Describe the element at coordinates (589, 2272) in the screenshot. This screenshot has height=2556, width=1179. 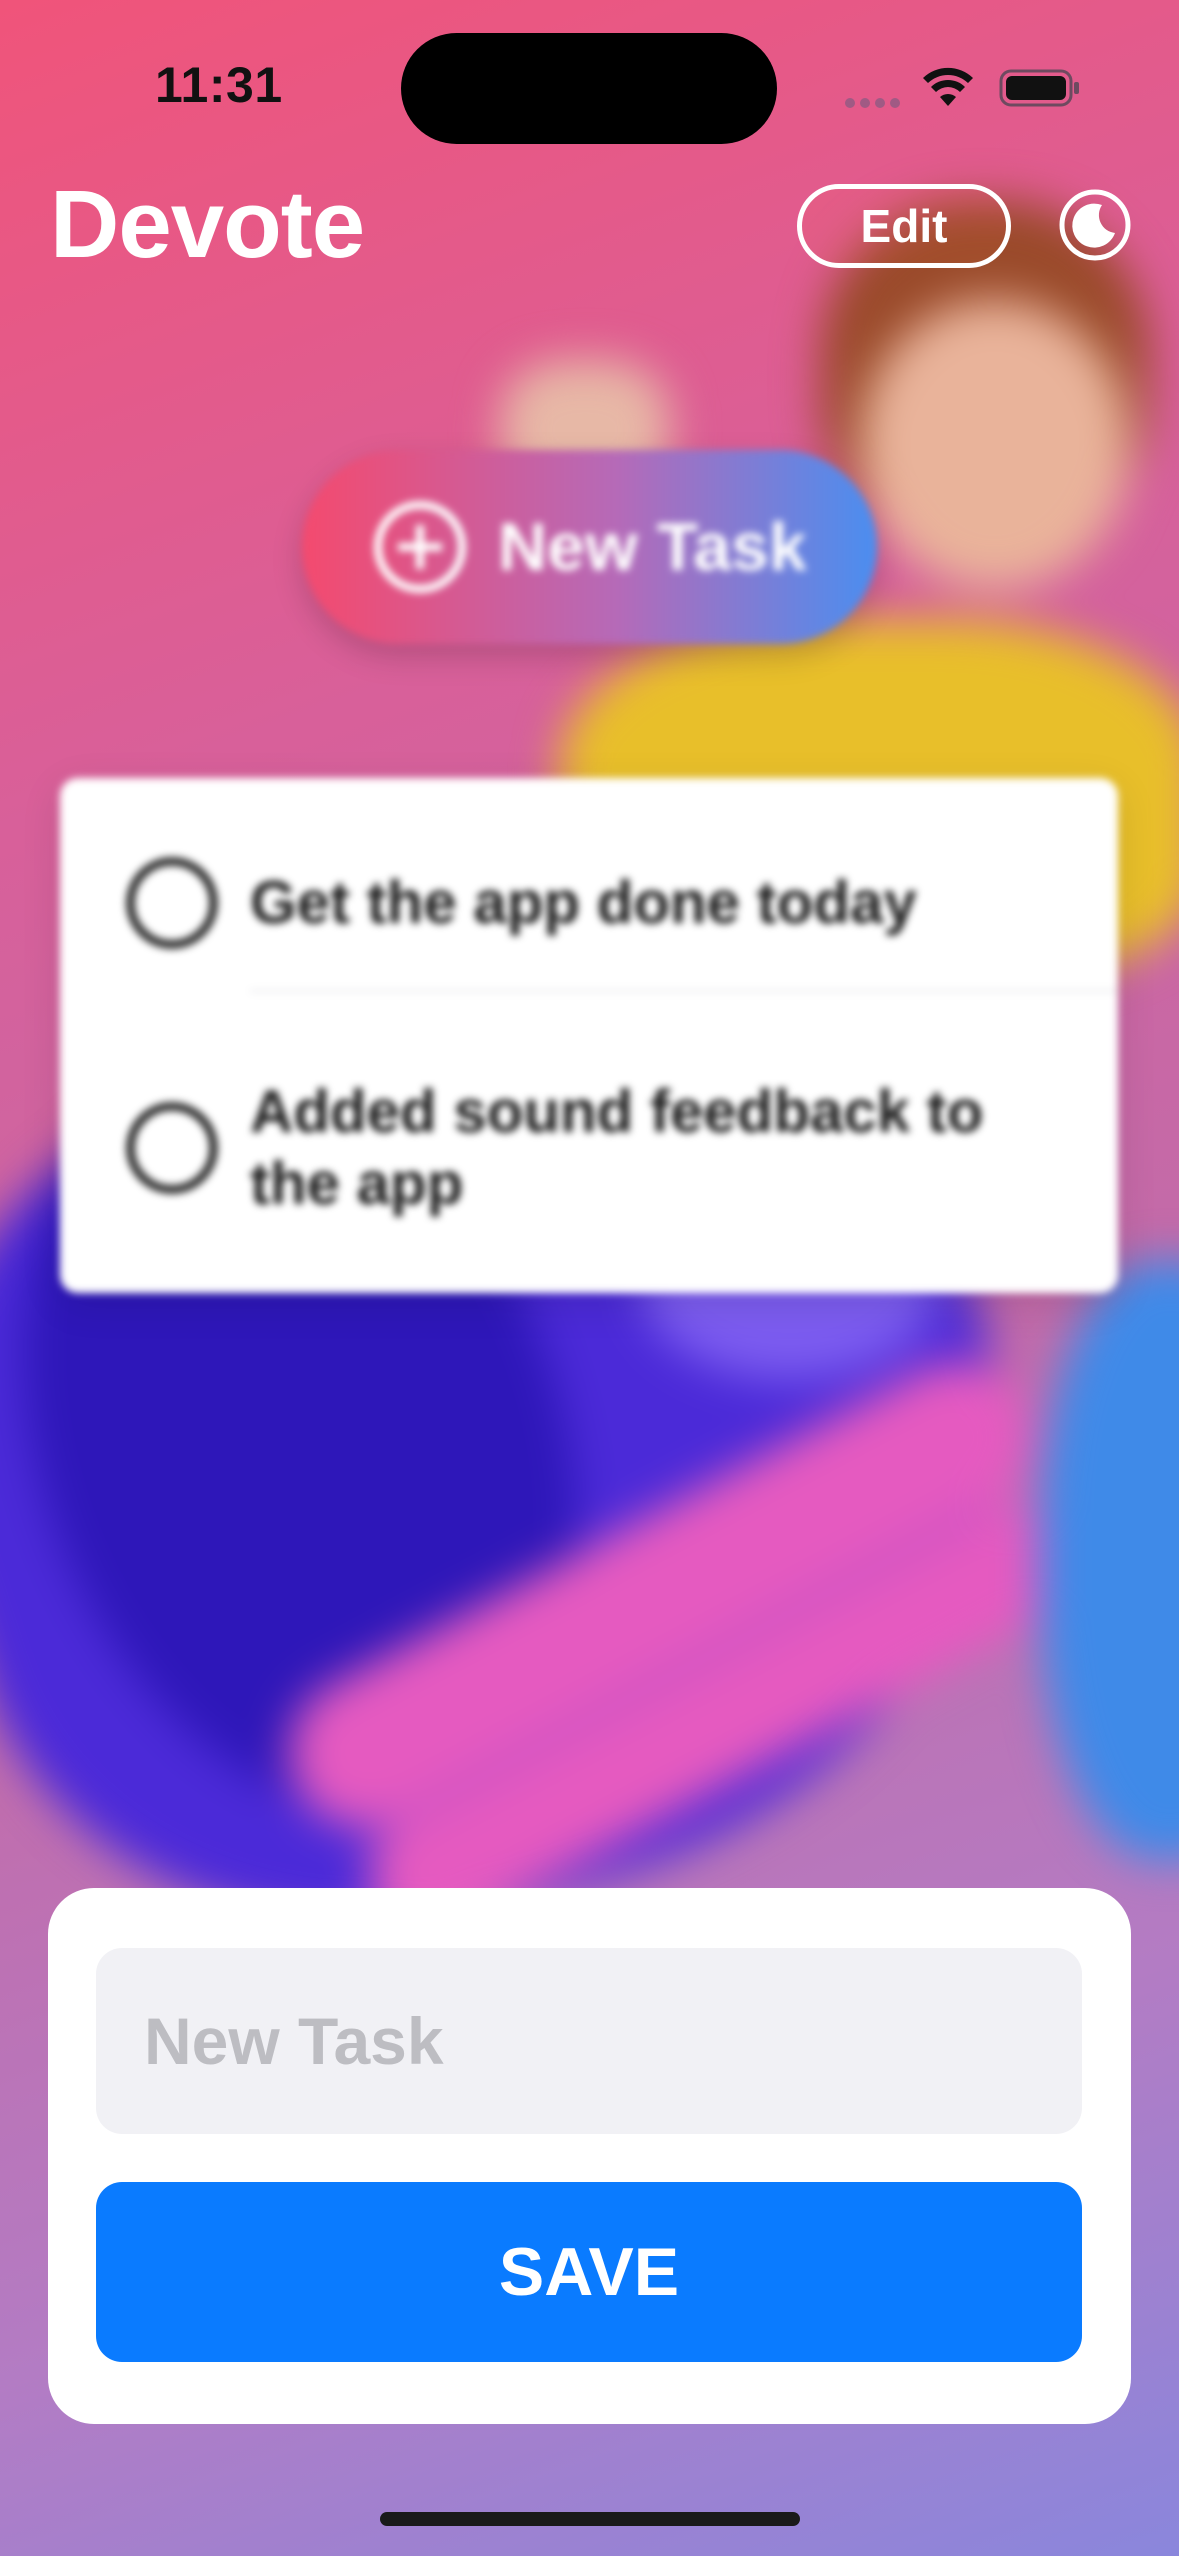
I see `save-button: SAVE` at that location.